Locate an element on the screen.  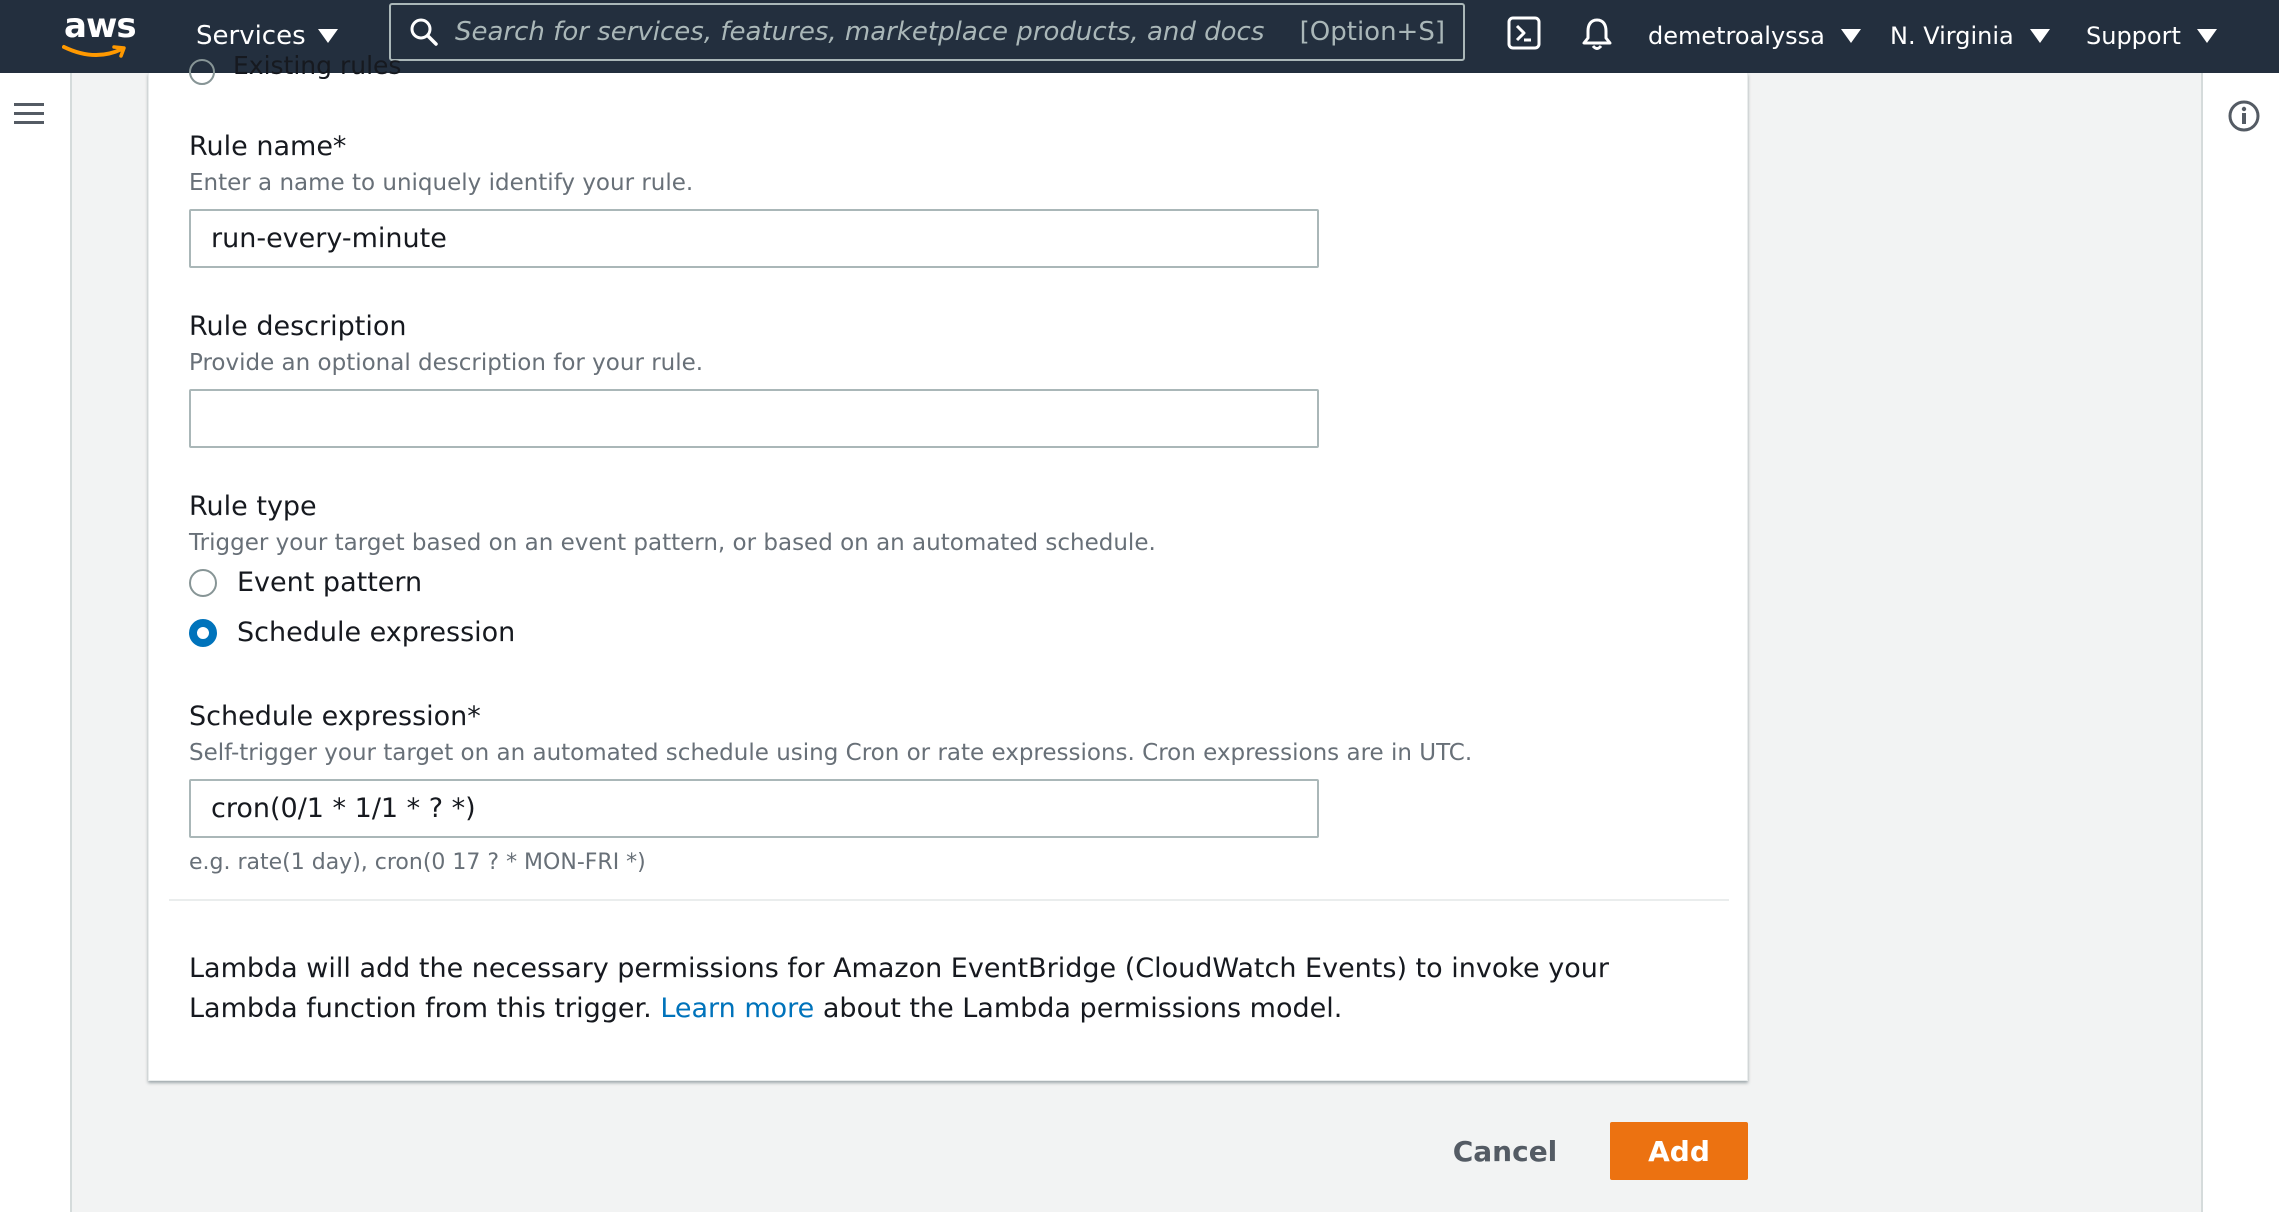
search-input is located at coordinates (876, 32).